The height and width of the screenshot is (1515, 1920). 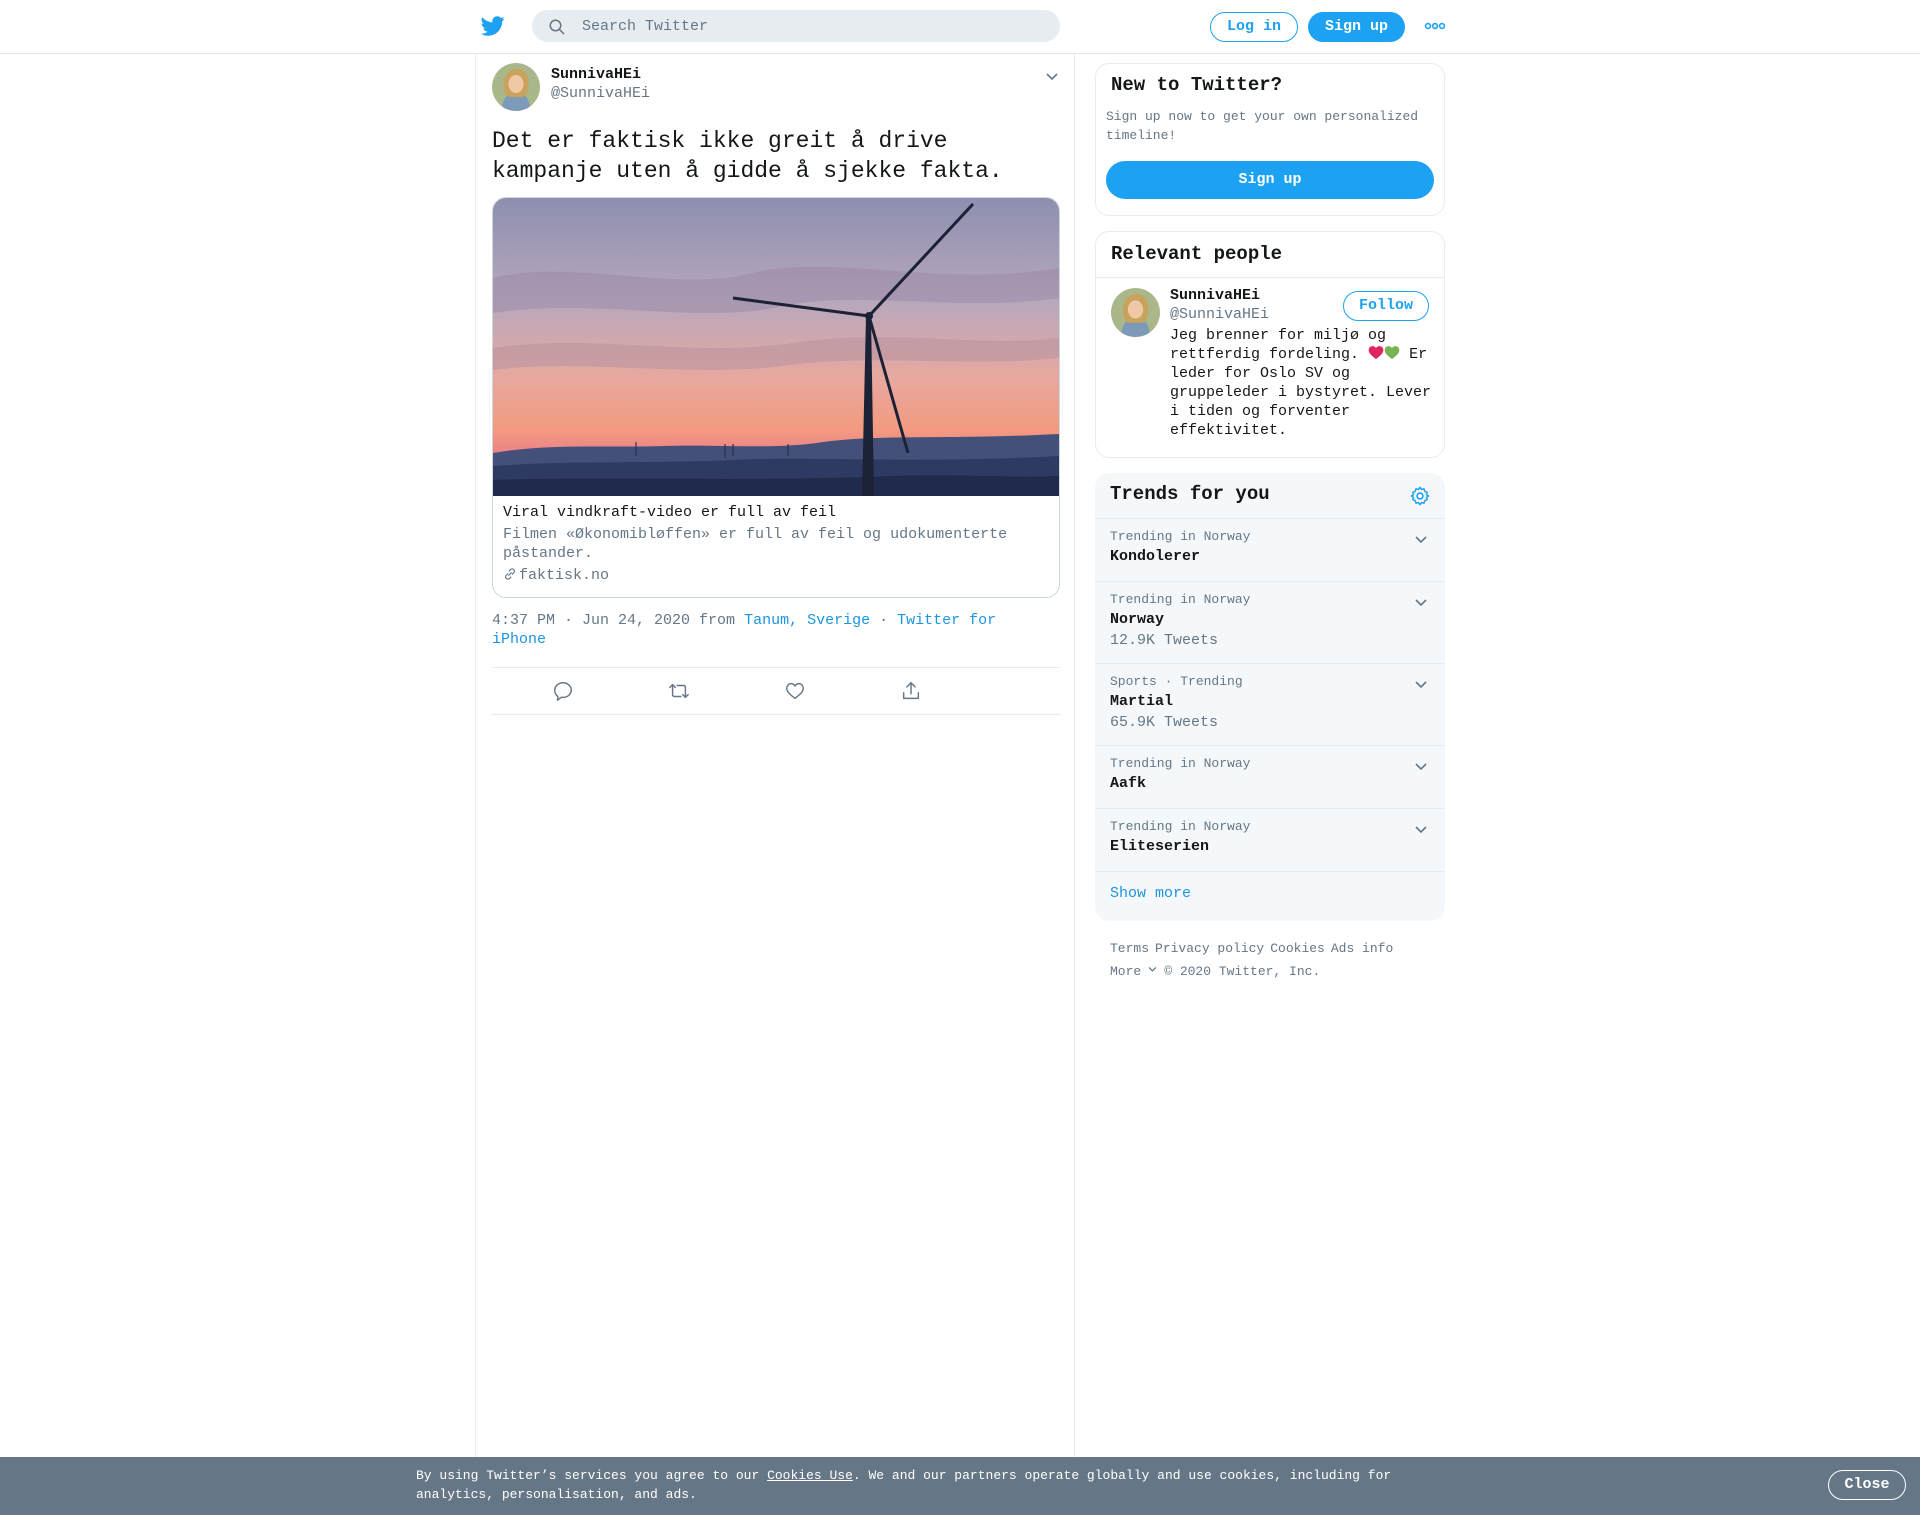 I want to click on like-icon, so click(x=795, y=691).